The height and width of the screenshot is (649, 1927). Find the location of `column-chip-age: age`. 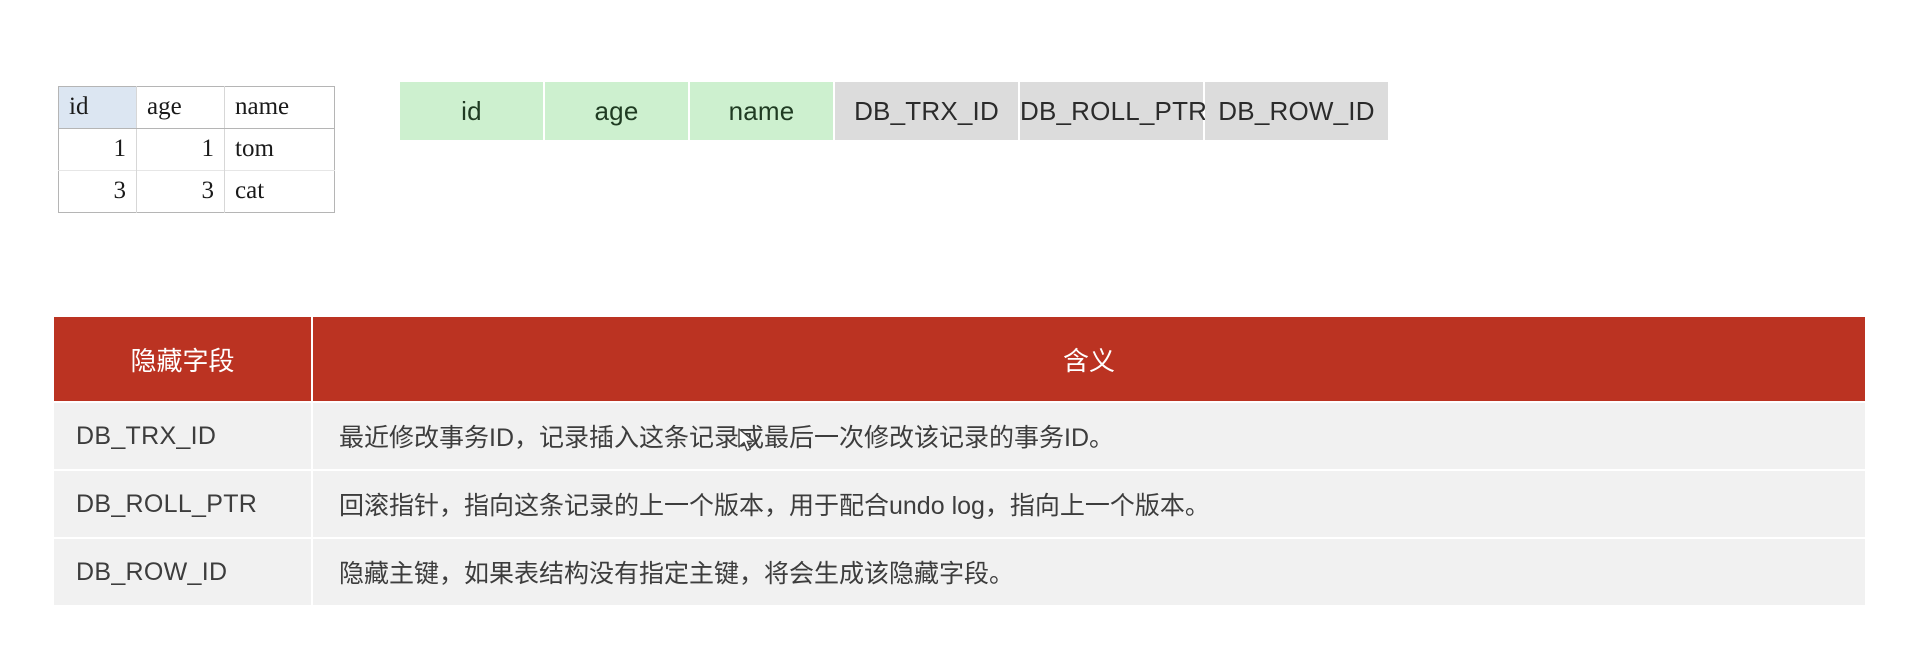

column-chip-age: age is located at coordinates (616, 111).